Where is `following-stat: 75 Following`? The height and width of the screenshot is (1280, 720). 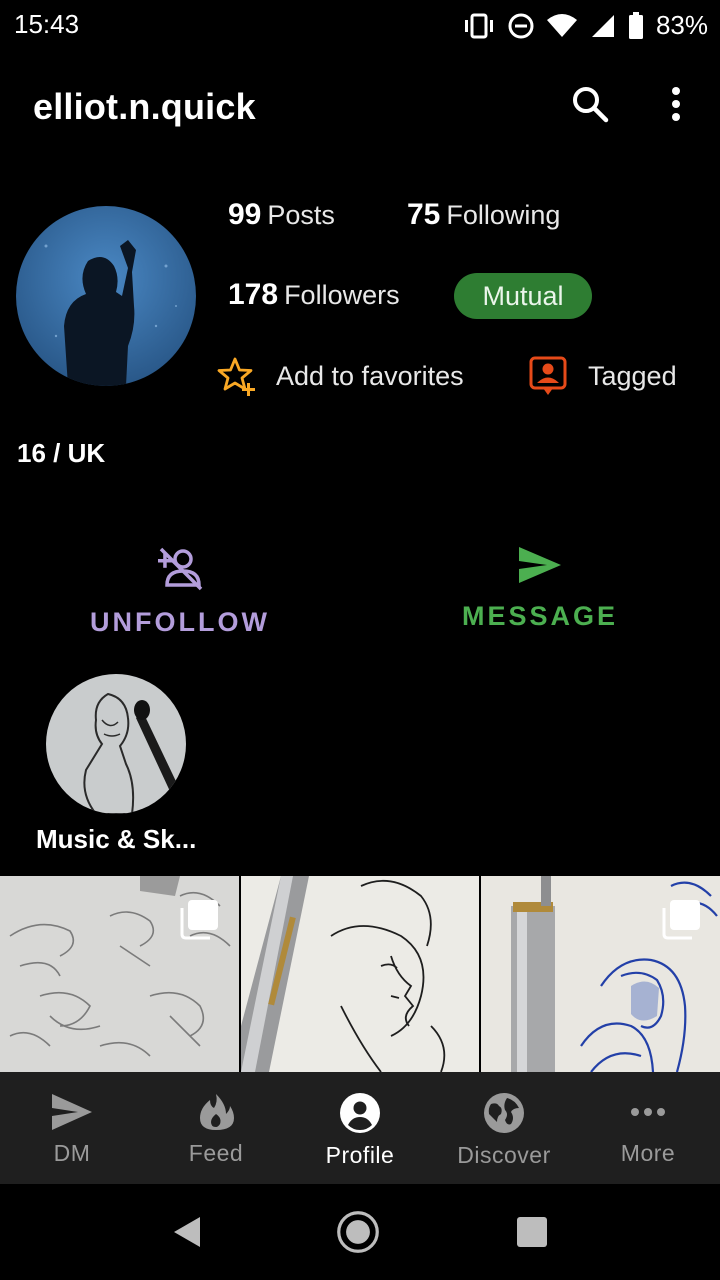
following-stat: 75 Following is located at coordinates (483, 215).